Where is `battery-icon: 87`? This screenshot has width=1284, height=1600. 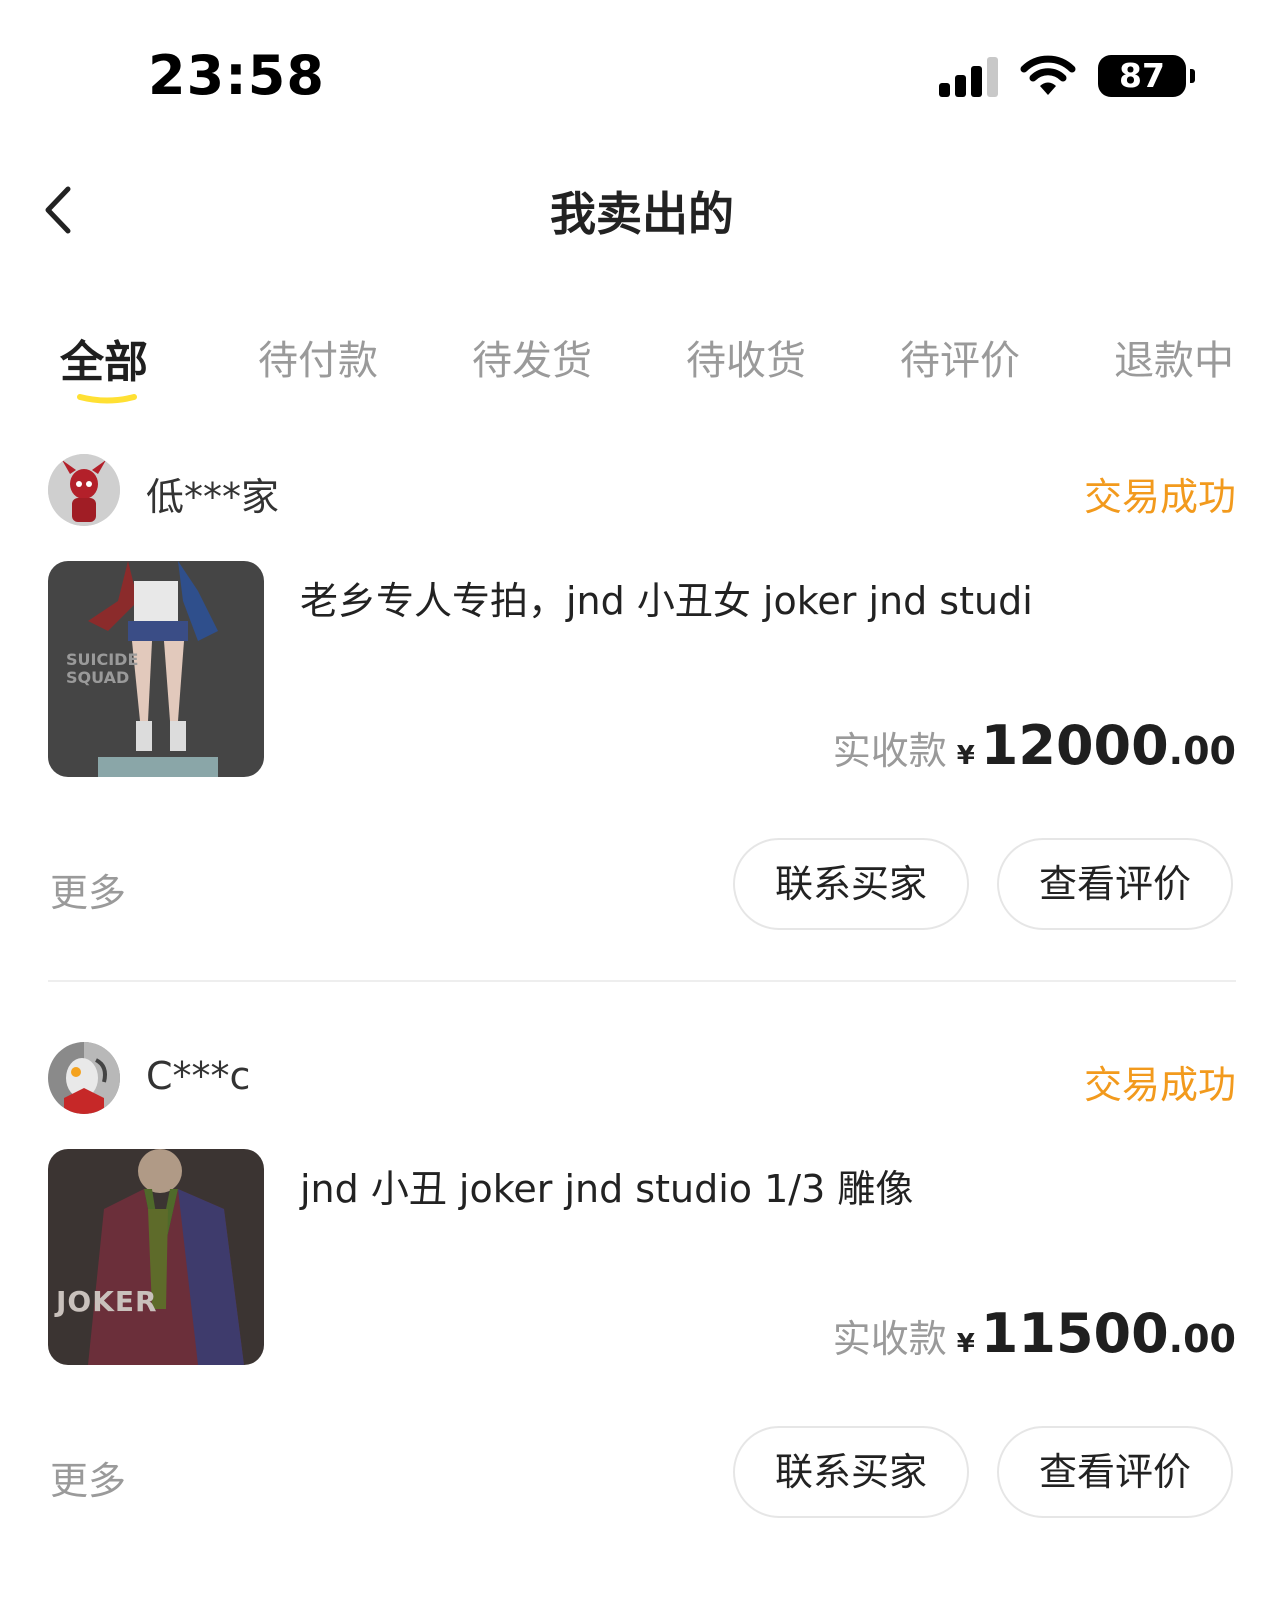
battery-icon: 87 is located at coordinates (1146, 76).